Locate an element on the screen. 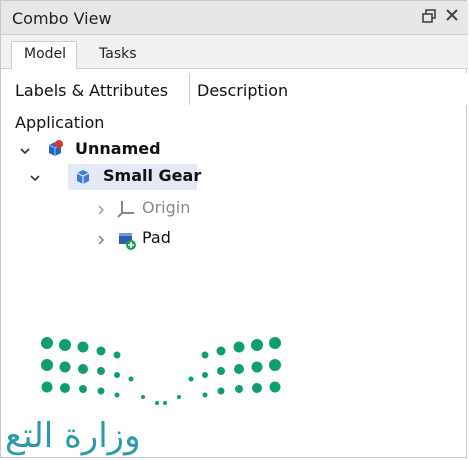 The width and height of the screenshot is (469, 460). tree-item-label: Small Gear is located at coordinates (152, 175).